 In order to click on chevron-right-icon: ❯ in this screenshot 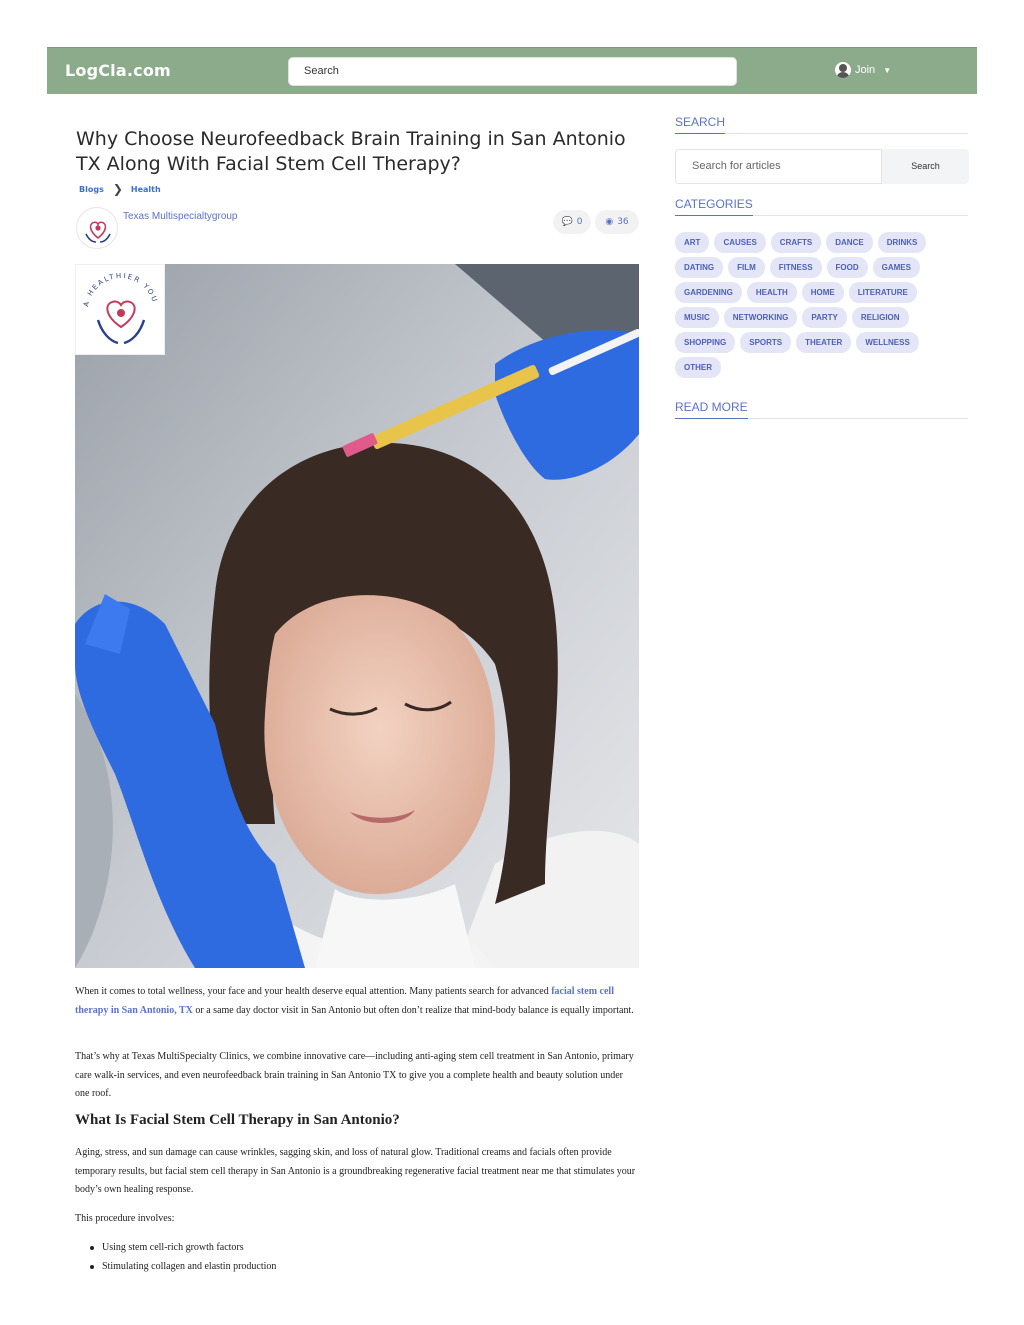, I will do `click(117, 189)`.